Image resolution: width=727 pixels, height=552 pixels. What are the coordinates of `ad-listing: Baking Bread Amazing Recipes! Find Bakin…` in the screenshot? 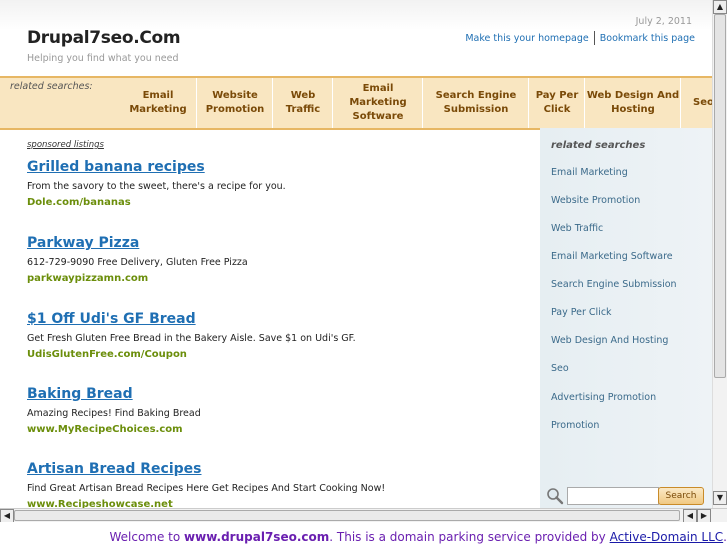 It's located at (277, 410).